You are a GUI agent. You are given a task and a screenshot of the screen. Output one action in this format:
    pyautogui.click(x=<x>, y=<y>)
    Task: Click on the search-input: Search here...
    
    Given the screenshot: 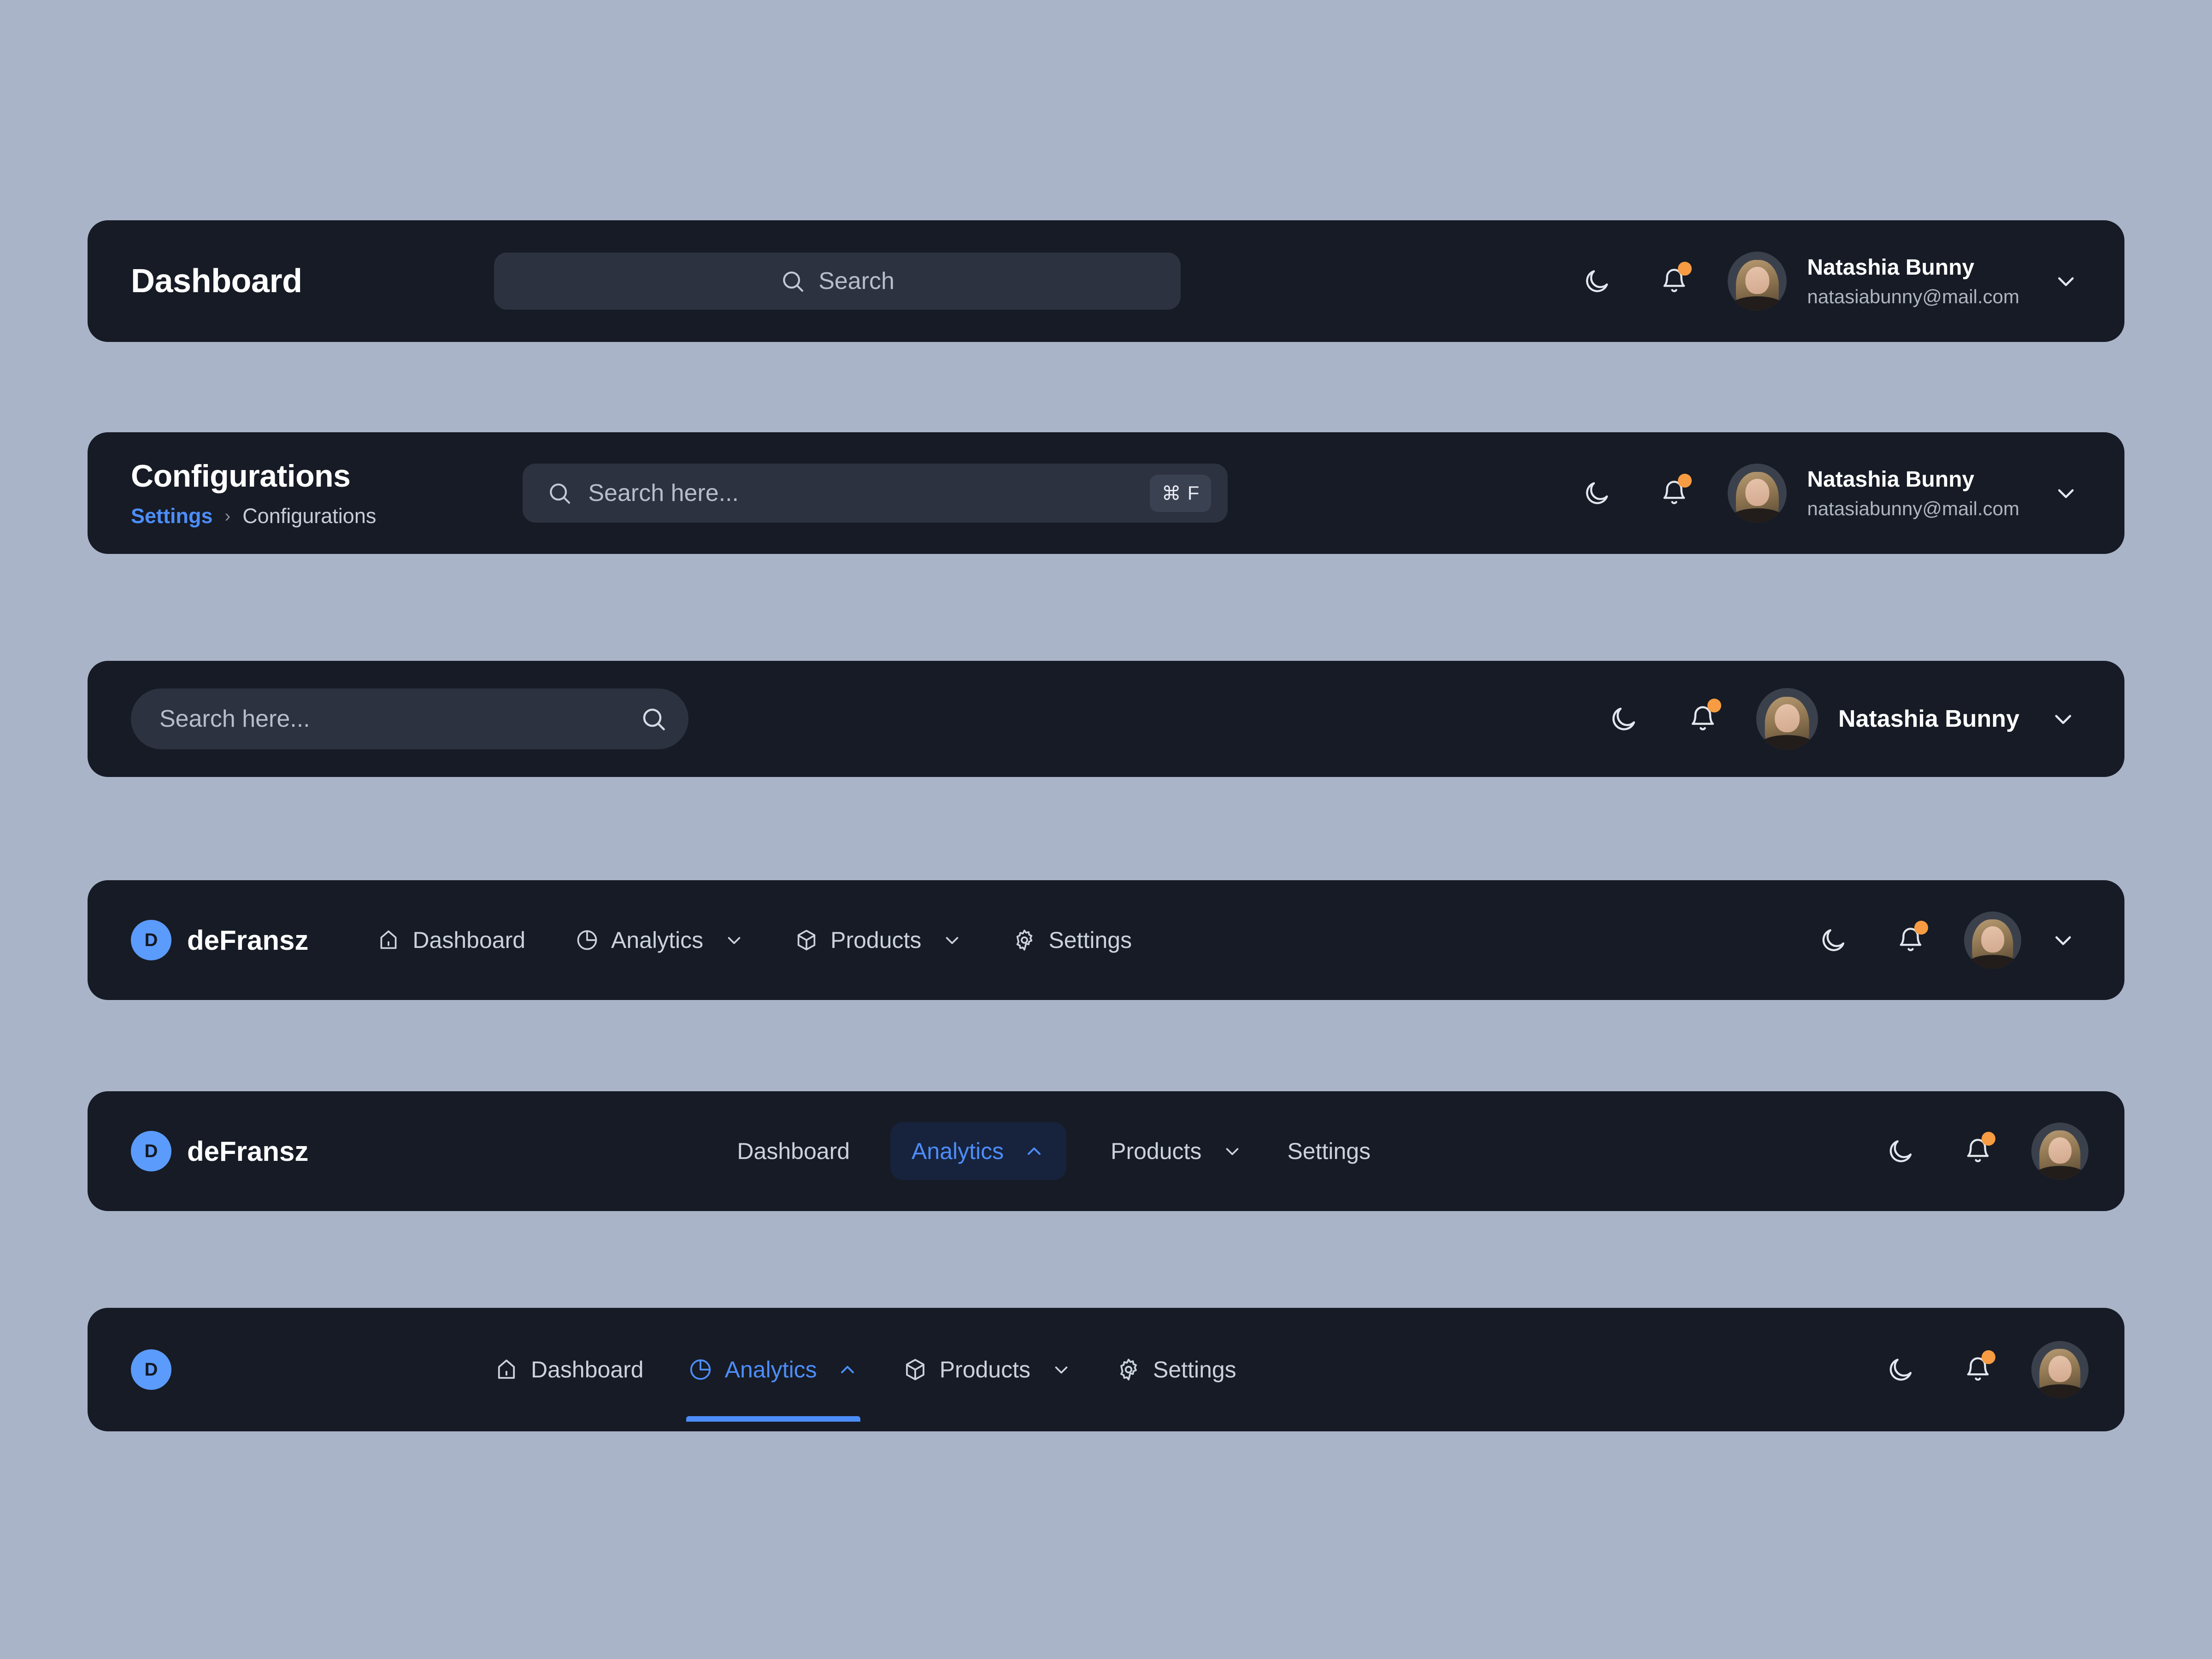 What is the action you would take?
    pyautogui.click(x=409, y=718)
    